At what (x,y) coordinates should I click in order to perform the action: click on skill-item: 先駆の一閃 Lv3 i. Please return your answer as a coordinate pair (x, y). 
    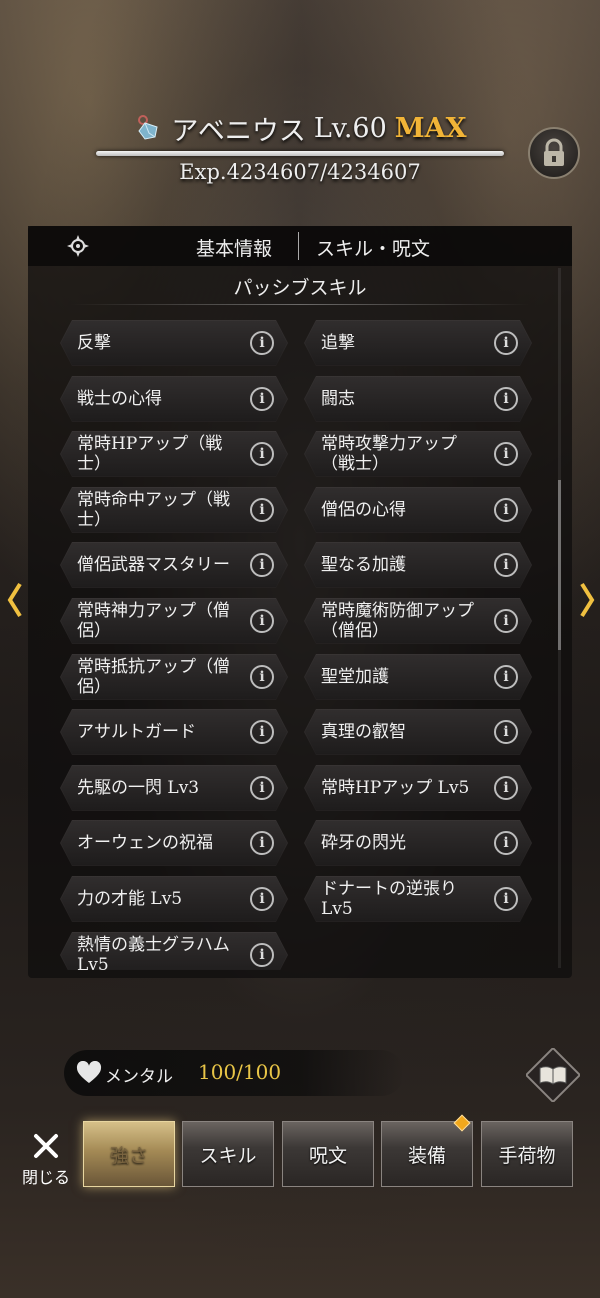
    Looking at the image, I should click on (174, 788).